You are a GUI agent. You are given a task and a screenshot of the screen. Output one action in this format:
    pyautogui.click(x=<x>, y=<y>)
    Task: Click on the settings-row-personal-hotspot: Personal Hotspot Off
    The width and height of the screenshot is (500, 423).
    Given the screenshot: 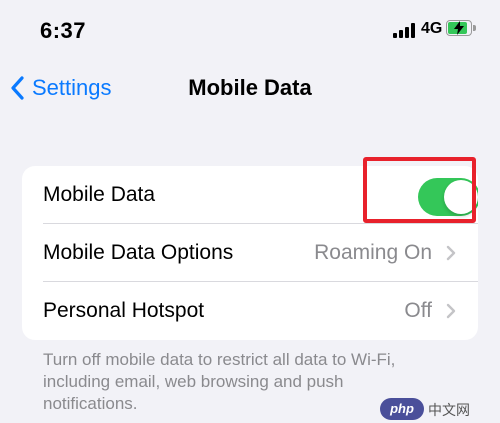 What is the action you would take?
    pyautogui.click(x=250, y=311)
    